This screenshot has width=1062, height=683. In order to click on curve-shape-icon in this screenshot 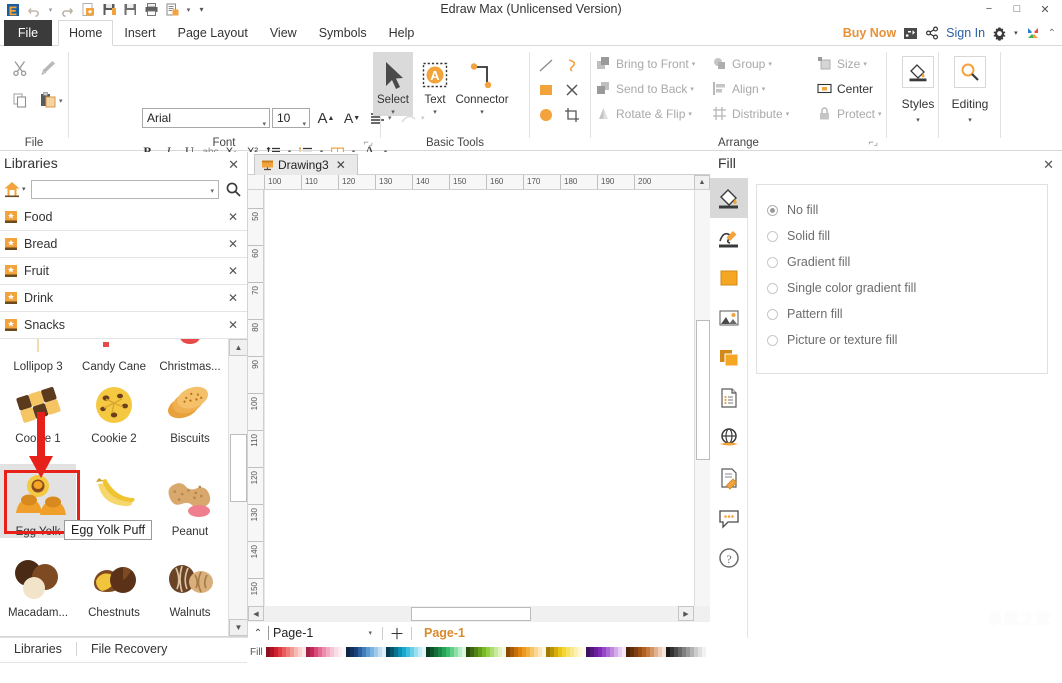, I will do `click(572, 65)`.